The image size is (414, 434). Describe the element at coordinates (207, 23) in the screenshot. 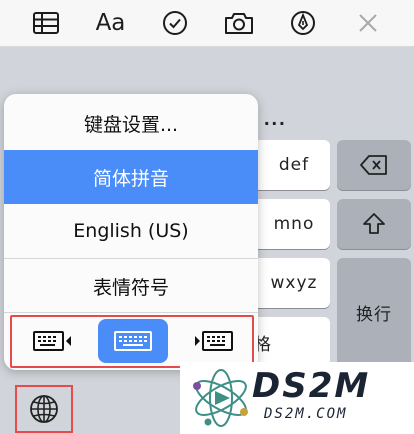

I see `notes-toolbar: Aa` at that location.